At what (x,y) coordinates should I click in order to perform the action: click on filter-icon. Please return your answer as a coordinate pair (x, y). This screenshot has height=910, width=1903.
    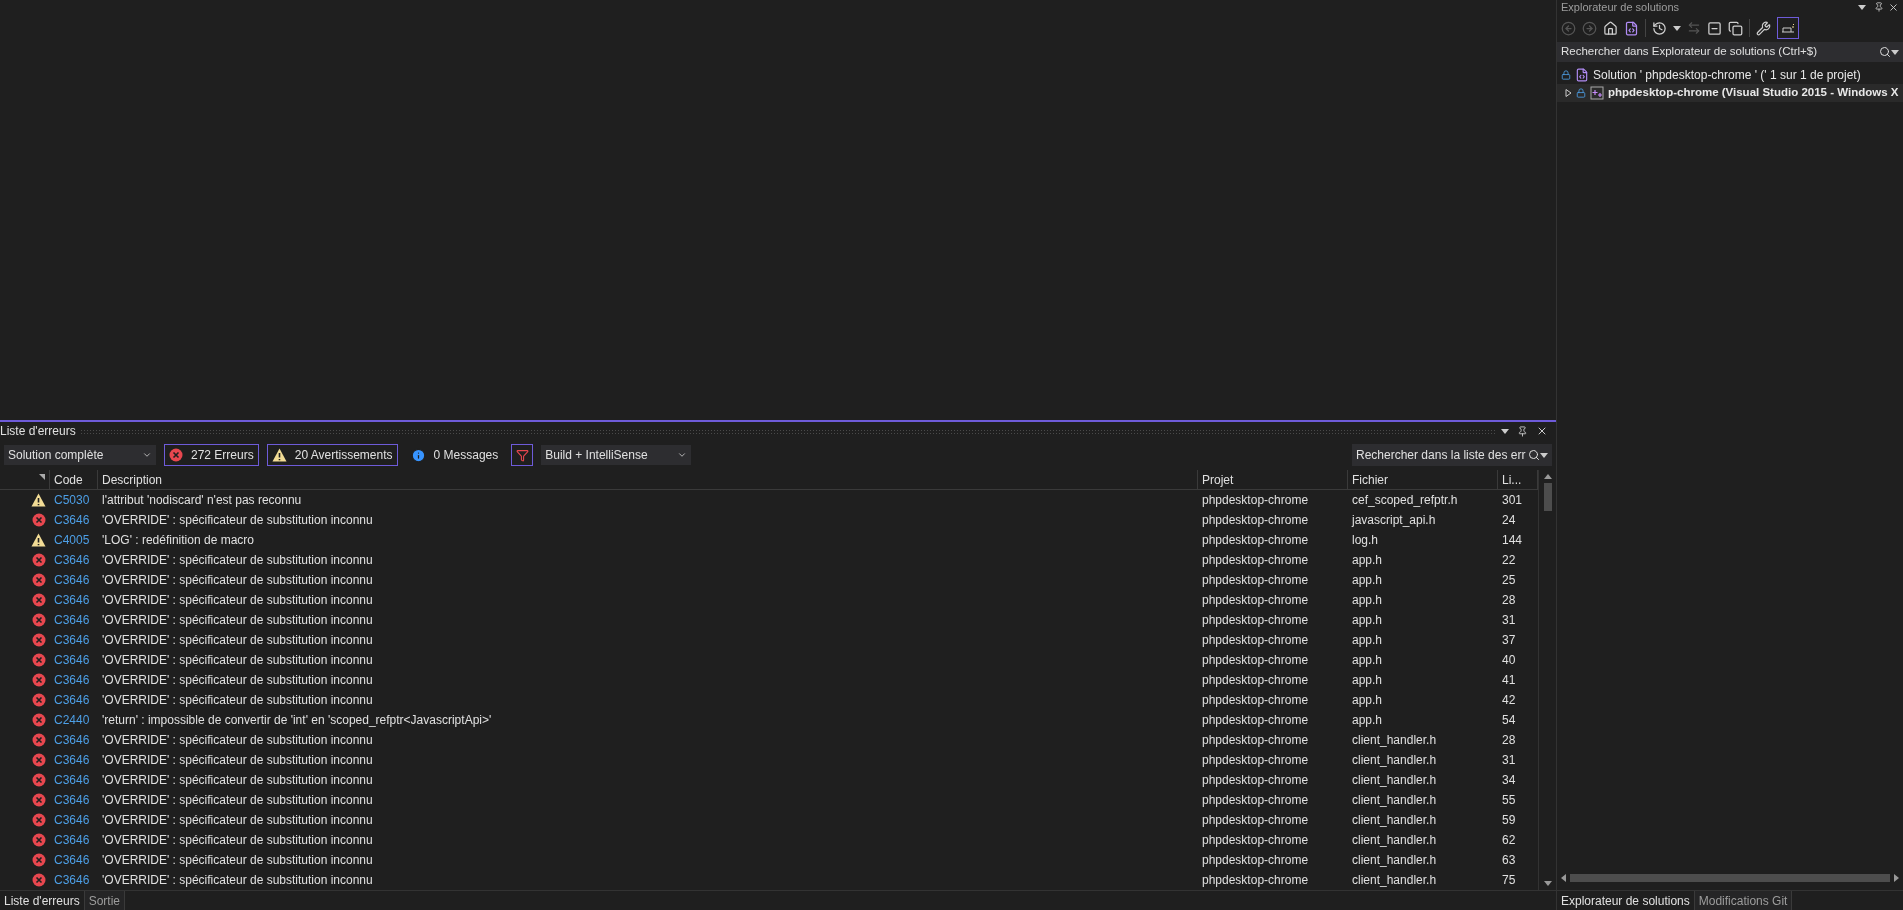
    Looking at the image, I should click on (522, 455).